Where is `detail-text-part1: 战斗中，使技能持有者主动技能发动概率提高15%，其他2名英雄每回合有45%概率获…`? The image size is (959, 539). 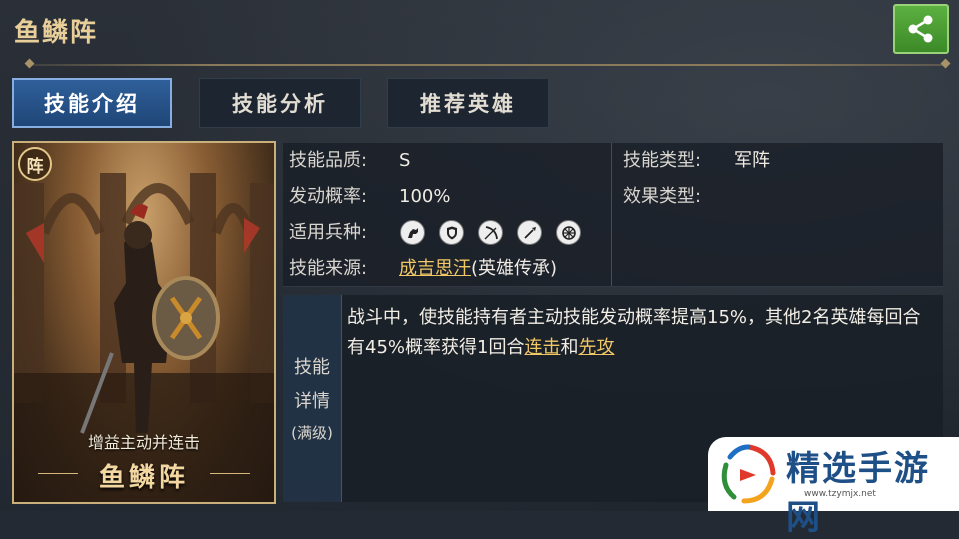 detail-text-part1: 战斗中，使技能持有者主动技能发动概率提高15%，其他2名英雄每回合有45%概率获… is located at coordinates (634, 332).